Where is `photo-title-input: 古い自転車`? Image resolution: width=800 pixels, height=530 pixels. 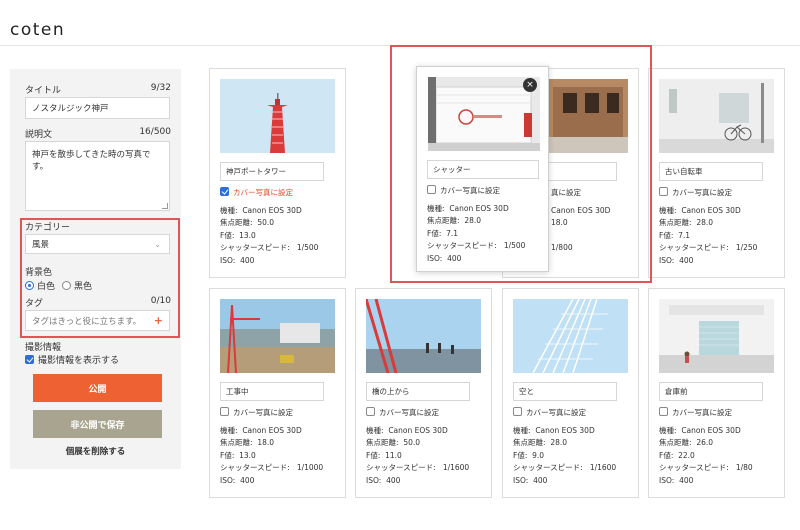 photo-title-input: 古い自転車 is located at coordinates (711, 171).